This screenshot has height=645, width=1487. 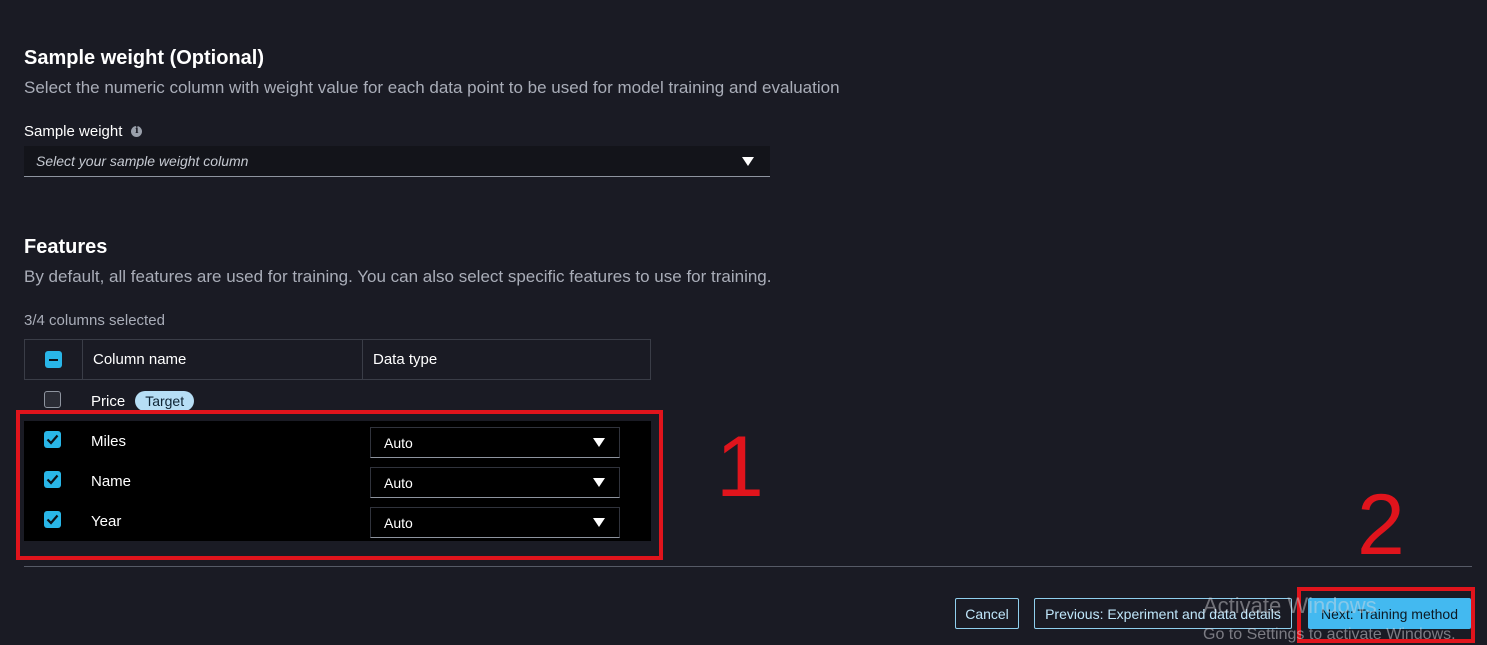 I want to click on features-table-header: Column name Data type, so click(x=337, y=359).